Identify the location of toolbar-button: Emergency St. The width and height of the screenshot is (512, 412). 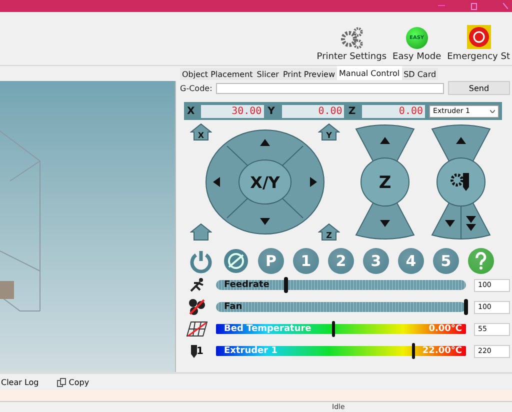
(478, 43).